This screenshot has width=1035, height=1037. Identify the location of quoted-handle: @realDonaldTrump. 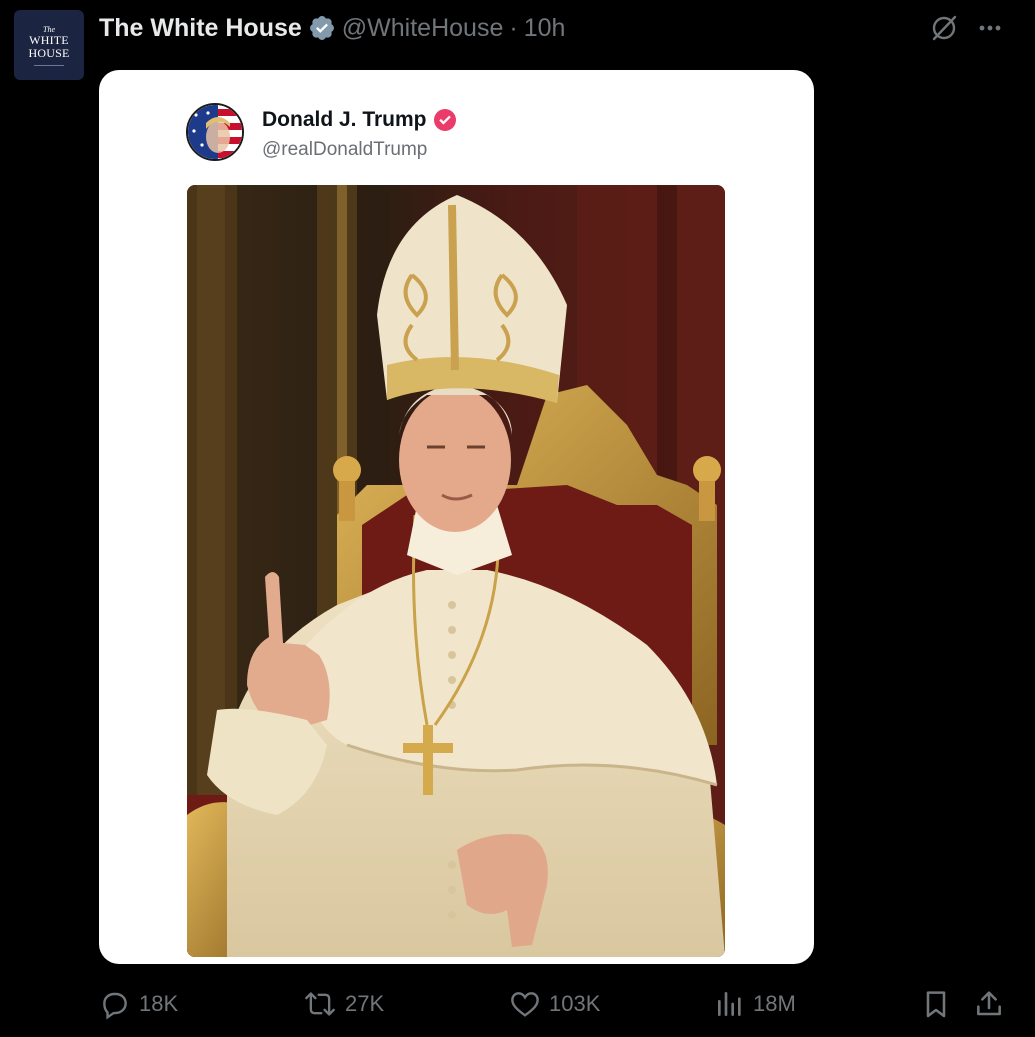
(345, 149).